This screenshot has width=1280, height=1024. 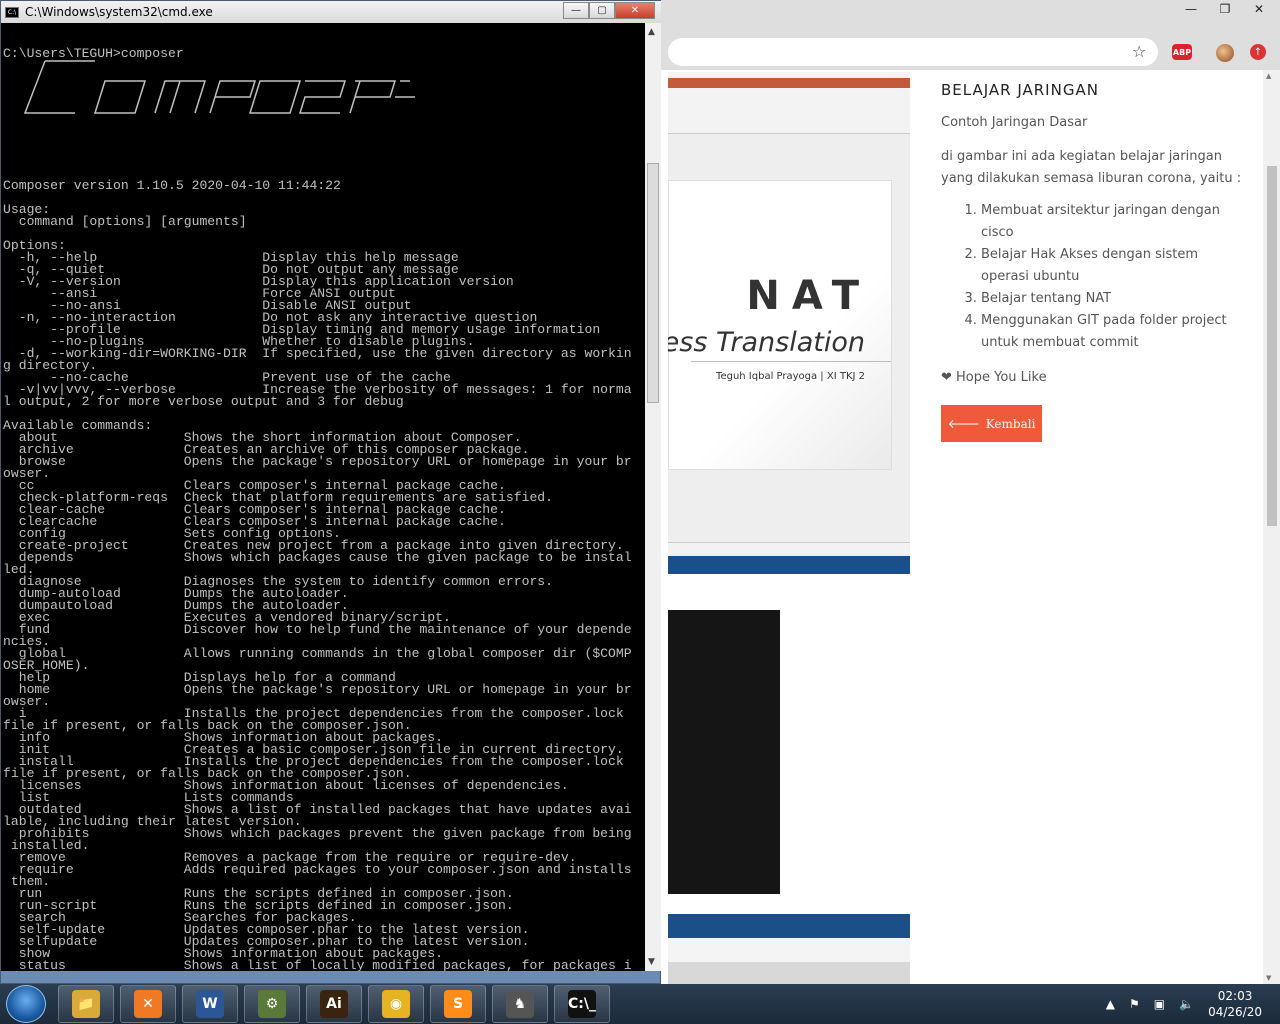 I want to click on ppt-taskbar, so click(x=789, y=565).